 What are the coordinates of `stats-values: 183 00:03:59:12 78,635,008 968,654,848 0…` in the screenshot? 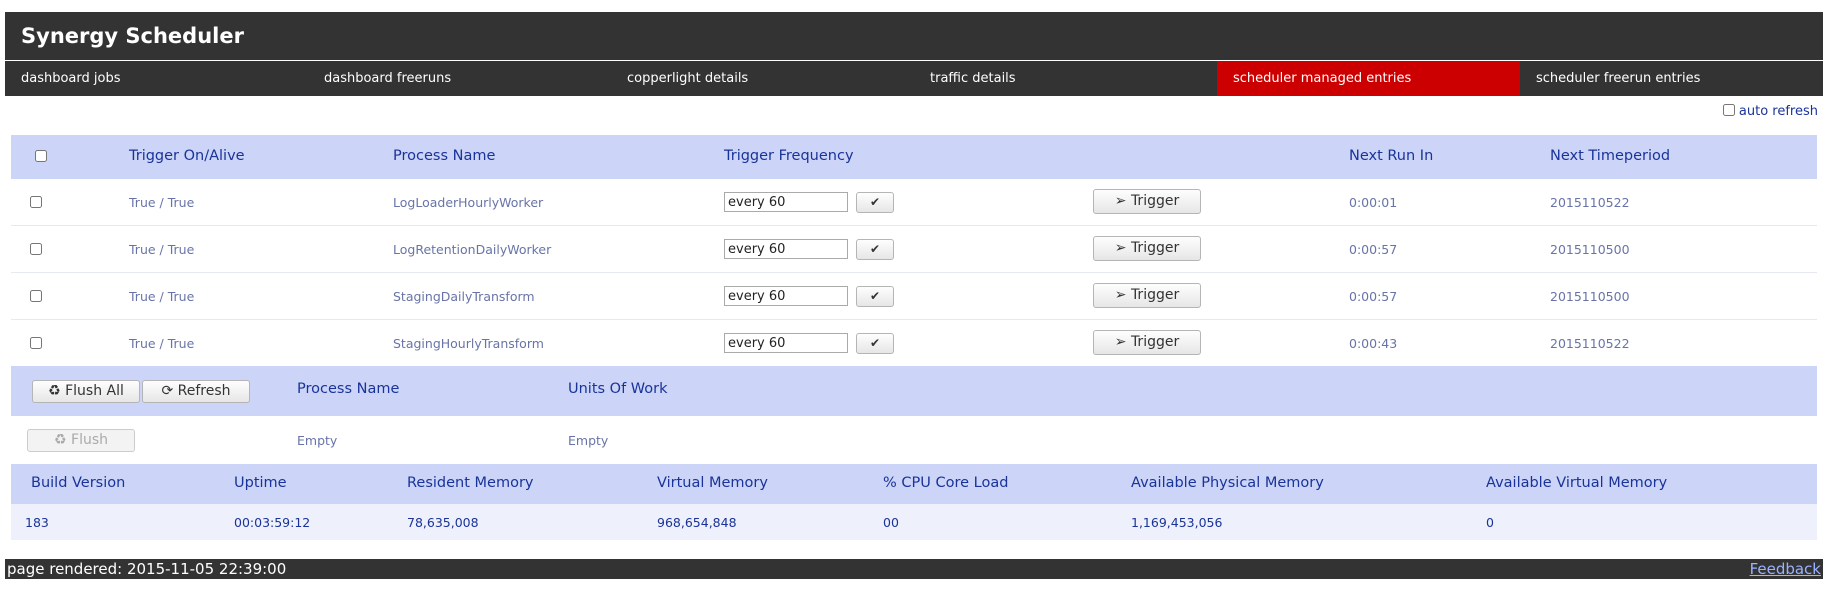 It's located at (914, 522).